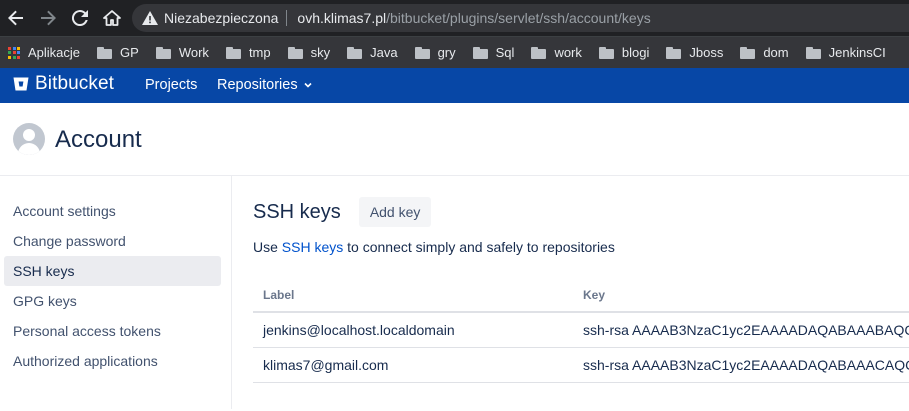  What do you see at coordinates (112, 271) in the screenshot?
I see `sidebar-item-ssh-keys: SSH keys` at bounding box center [112, 271].